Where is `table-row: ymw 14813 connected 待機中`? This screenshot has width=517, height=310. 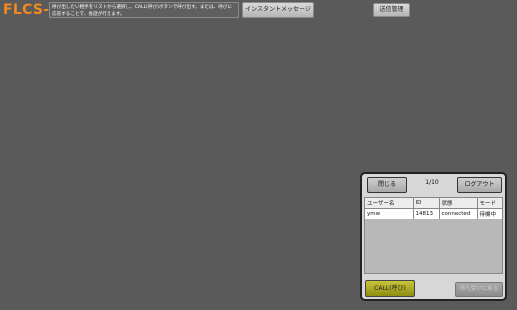 table-row: ymw 14813 connected 待機中 is located at coordinates (433, 213).